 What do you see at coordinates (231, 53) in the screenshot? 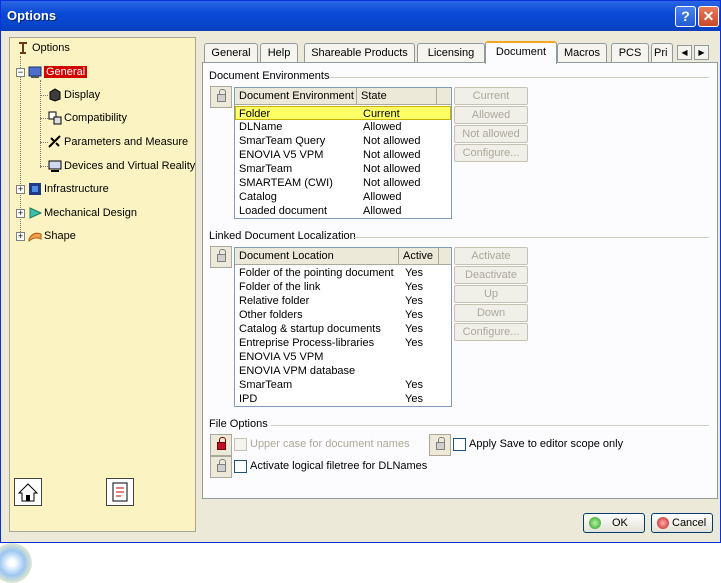
I see `tab-general: General` at bounding box center [231, 53].